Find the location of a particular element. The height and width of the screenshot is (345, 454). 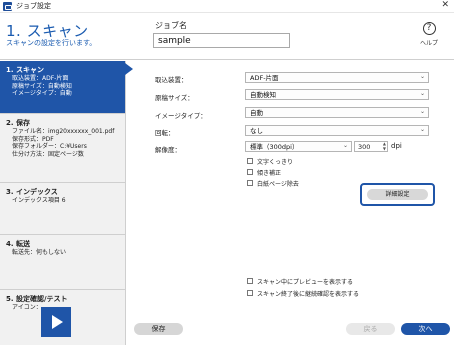

step-title: 5. 設定確認/テスト is located at coordinates (37, 299).